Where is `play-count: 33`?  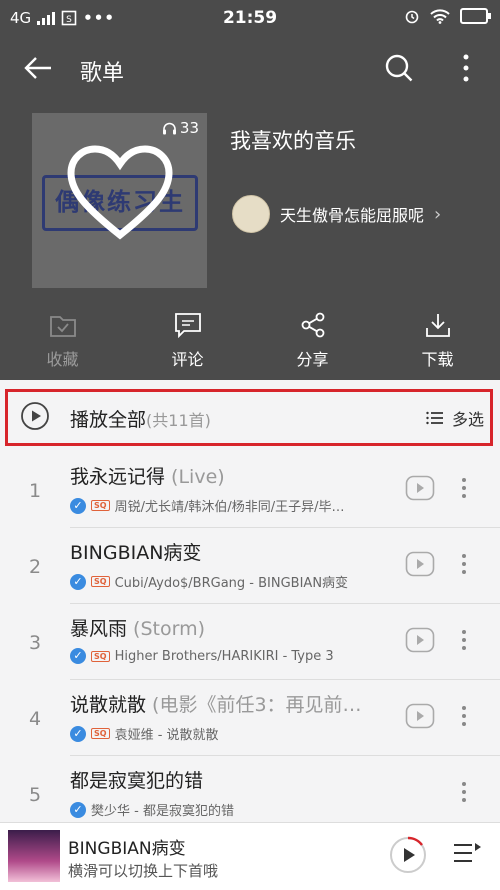 play-count: 33 is located at coordinates (180, 128).